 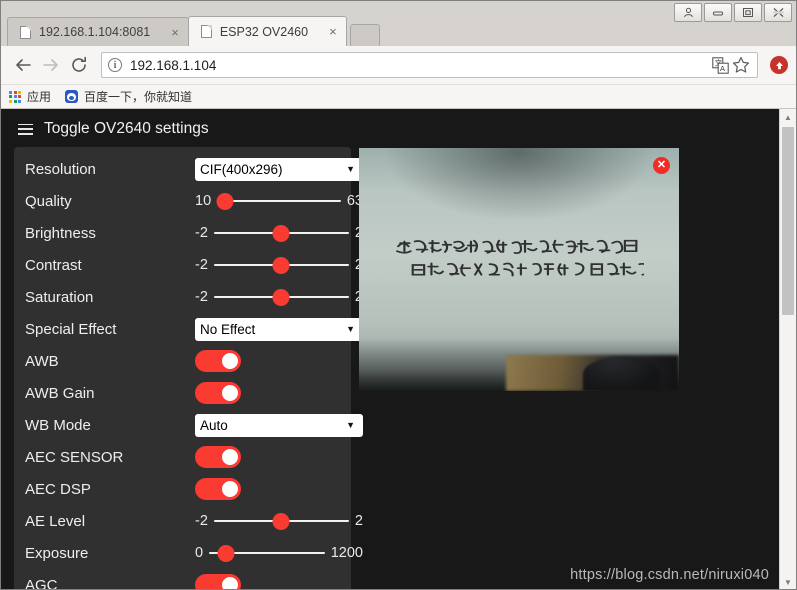 I want to click on maximize-icon, so click(x=748, y=12).